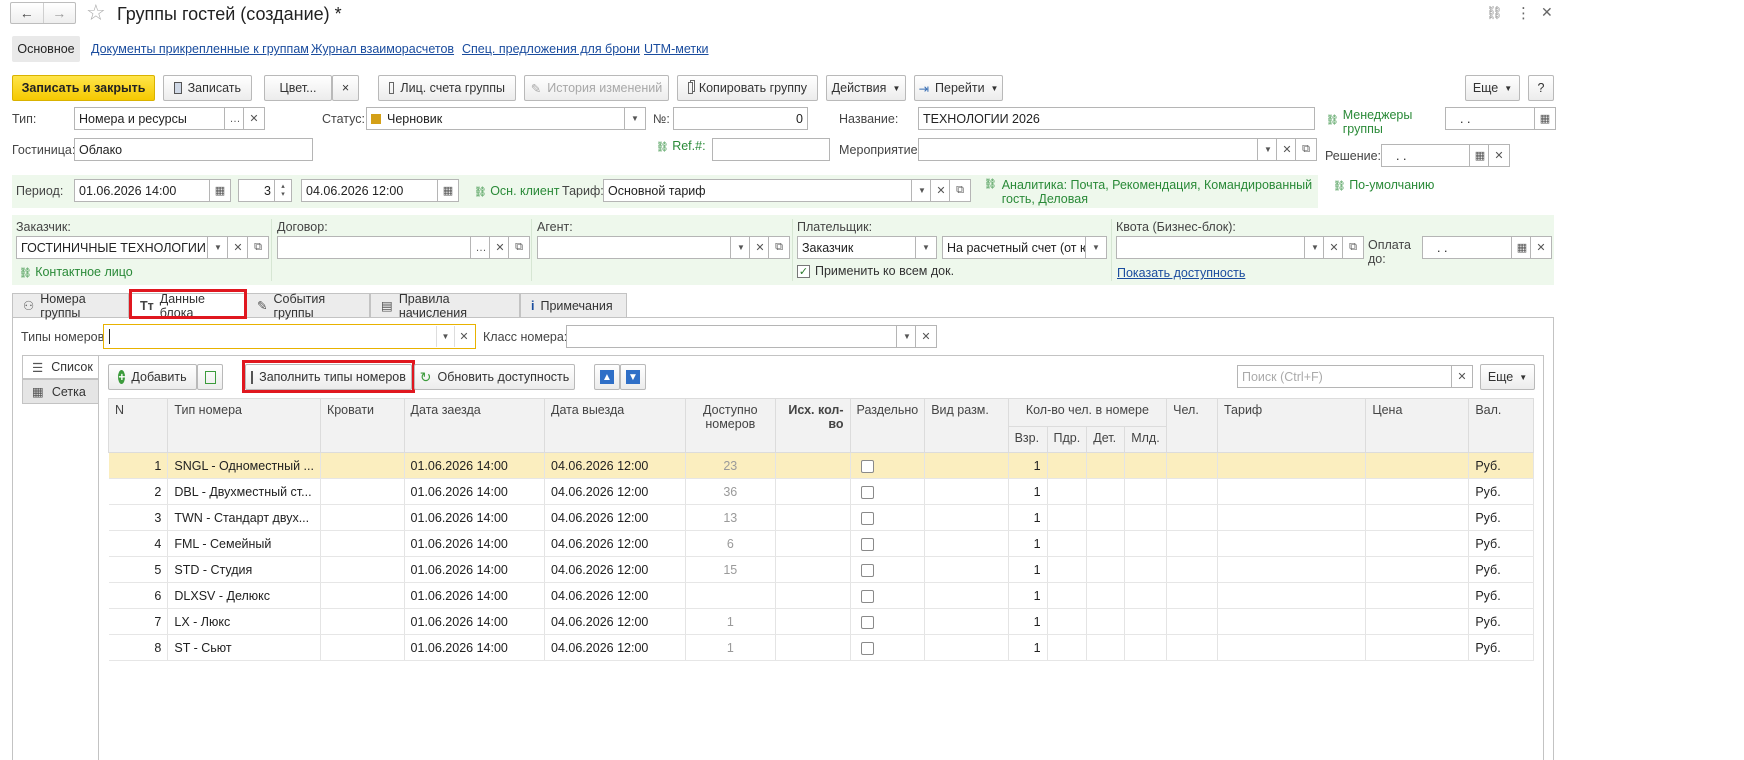  What do you see at coordinates (1501, 425) in the screenshot?
I see `col-currency: Вал.` at bounding box center [1501, 425].